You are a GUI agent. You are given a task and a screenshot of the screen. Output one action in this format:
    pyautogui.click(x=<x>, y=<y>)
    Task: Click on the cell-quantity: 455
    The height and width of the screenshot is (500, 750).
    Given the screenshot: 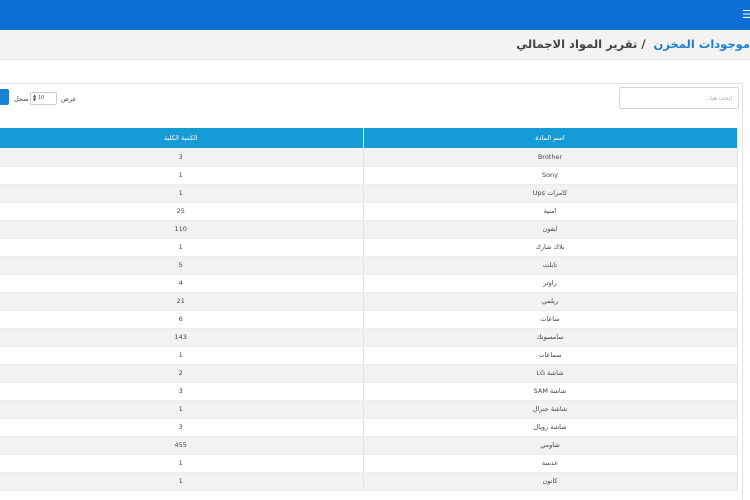 What is the action you would take?
    pyautogui.click(x=182, y=445)
    